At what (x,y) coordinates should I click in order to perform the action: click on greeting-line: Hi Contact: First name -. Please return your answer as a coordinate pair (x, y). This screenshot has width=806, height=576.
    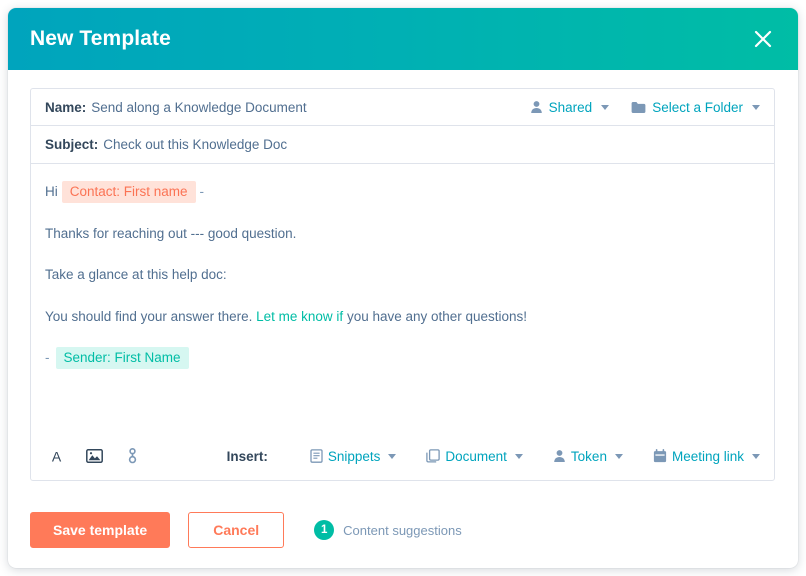
    Looking at the image, I should click on (402, 192).